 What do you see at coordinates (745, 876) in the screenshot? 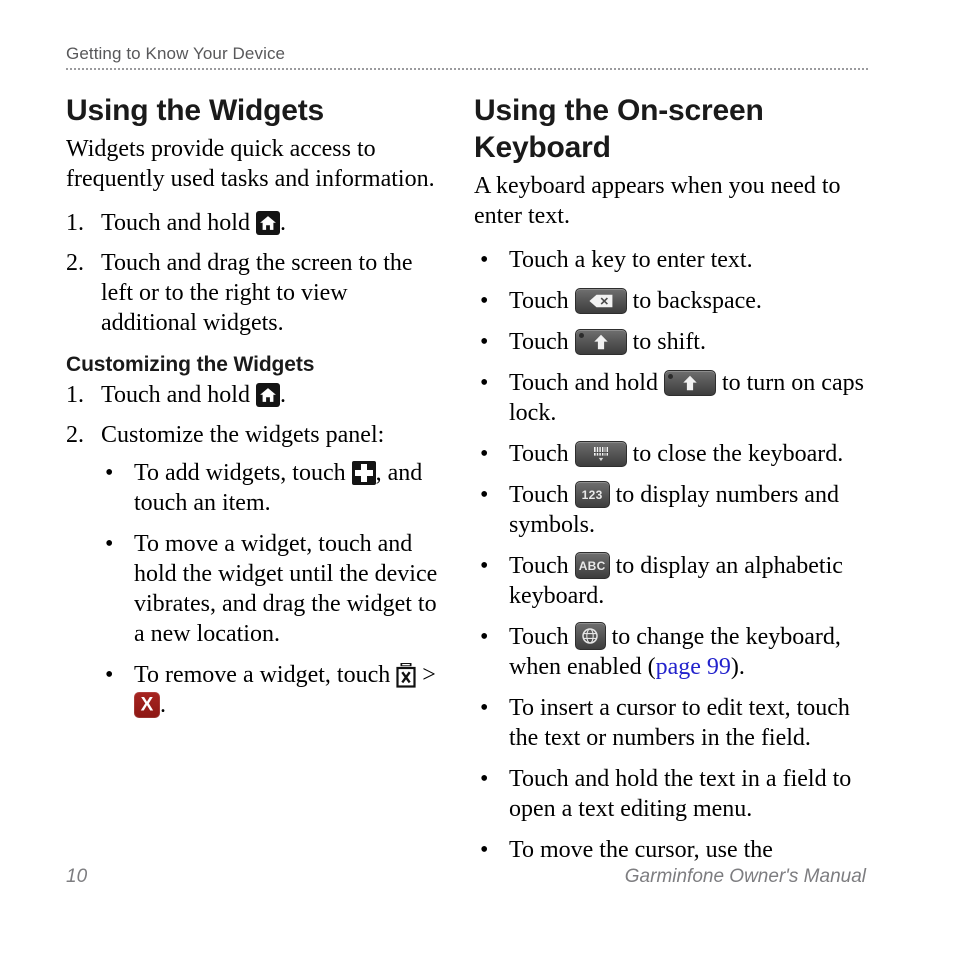
I see `footer-manual-title: Garminfone Owner's Manual` at bounding box center [745, 876].